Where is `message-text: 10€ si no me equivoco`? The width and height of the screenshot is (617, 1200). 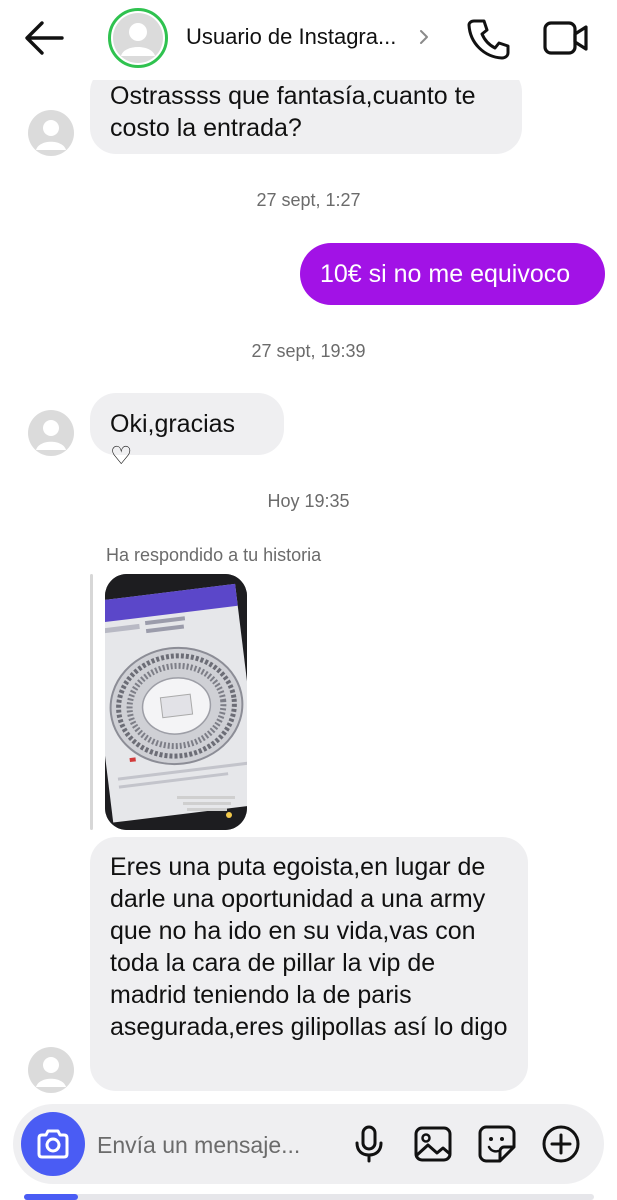
message-text: 10€ si no me equivoco is located at coordinates (445, 274).